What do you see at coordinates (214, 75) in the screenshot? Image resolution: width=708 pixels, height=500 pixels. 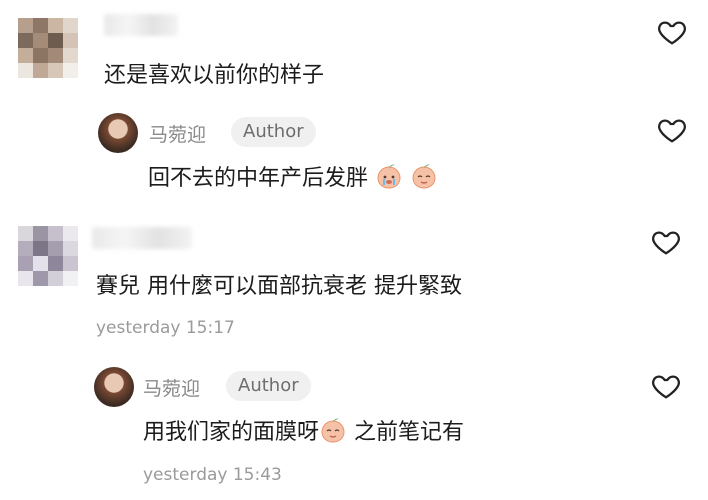 I see `comment-text: 还是喜欢以前你的样子` at bounding box center [214, 75].